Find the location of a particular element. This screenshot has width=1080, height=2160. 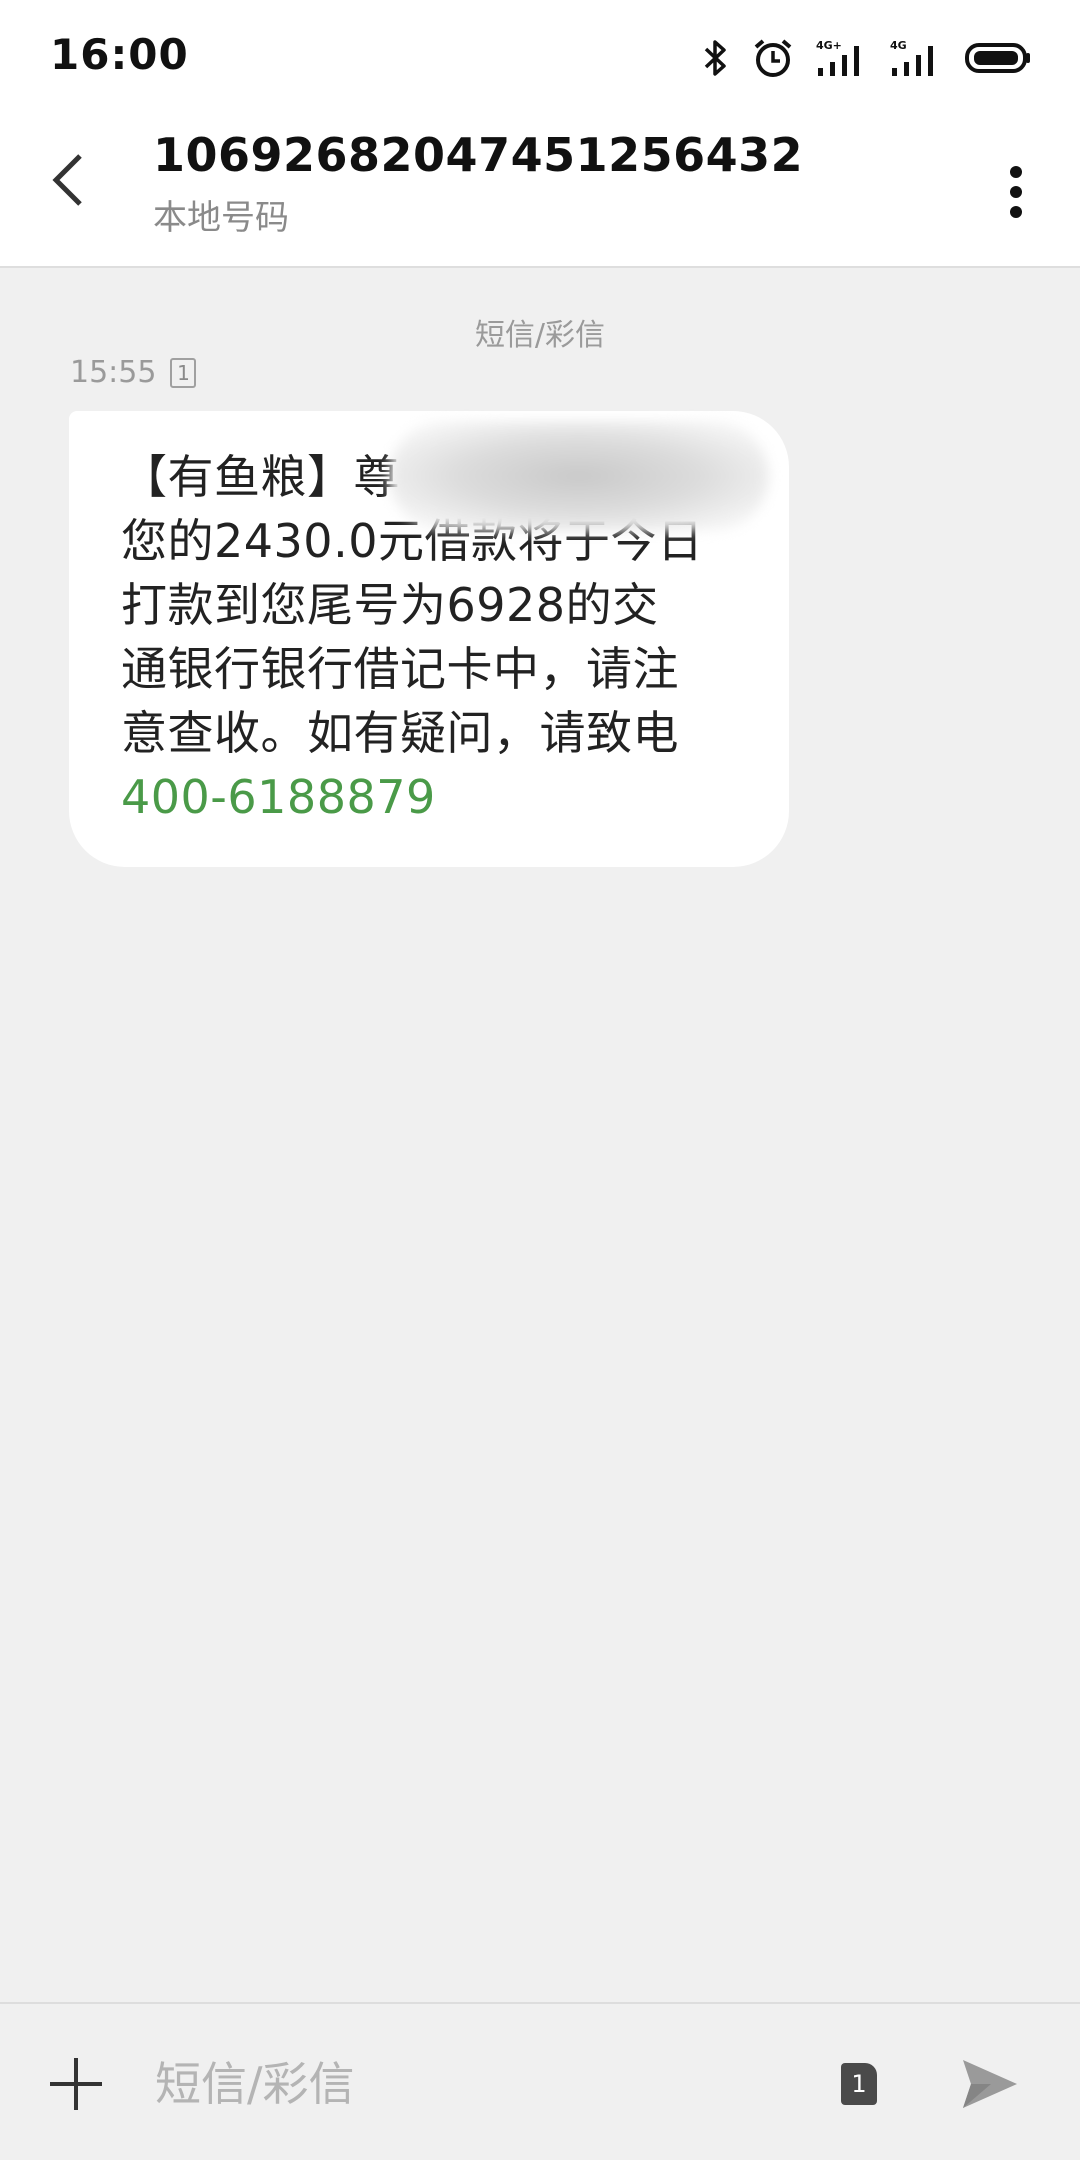

more-vertical-icon is located at coordinates (1016, 192).